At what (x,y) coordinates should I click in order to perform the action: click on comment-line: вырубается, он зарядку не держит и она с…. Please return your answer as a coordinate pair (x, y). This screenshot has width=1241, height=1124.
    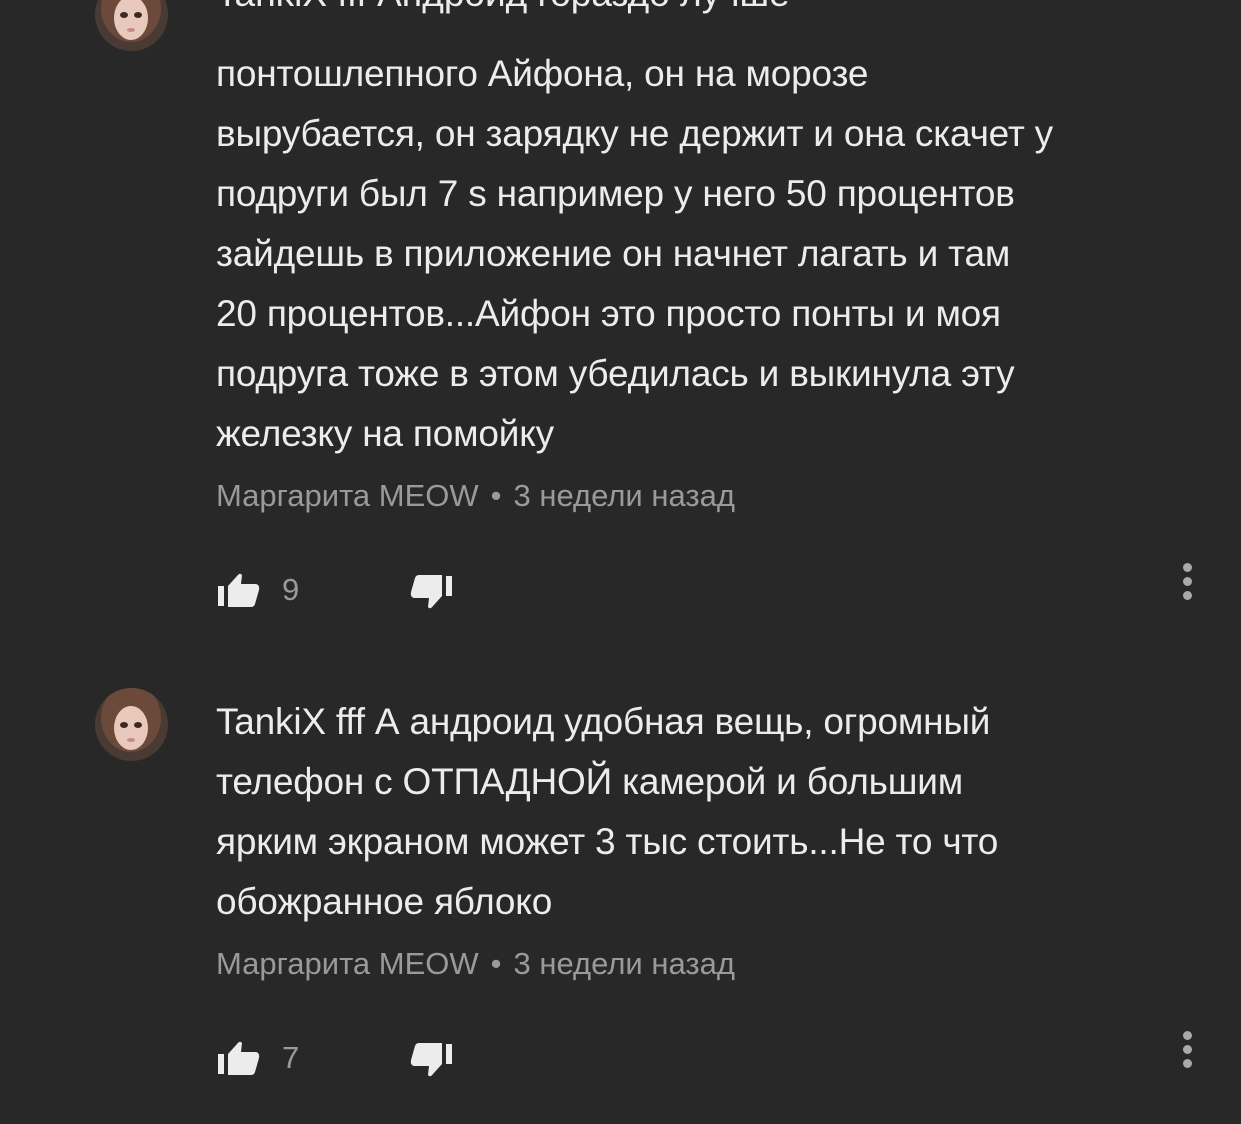
    Looking at the image, I should click on (634, 133).